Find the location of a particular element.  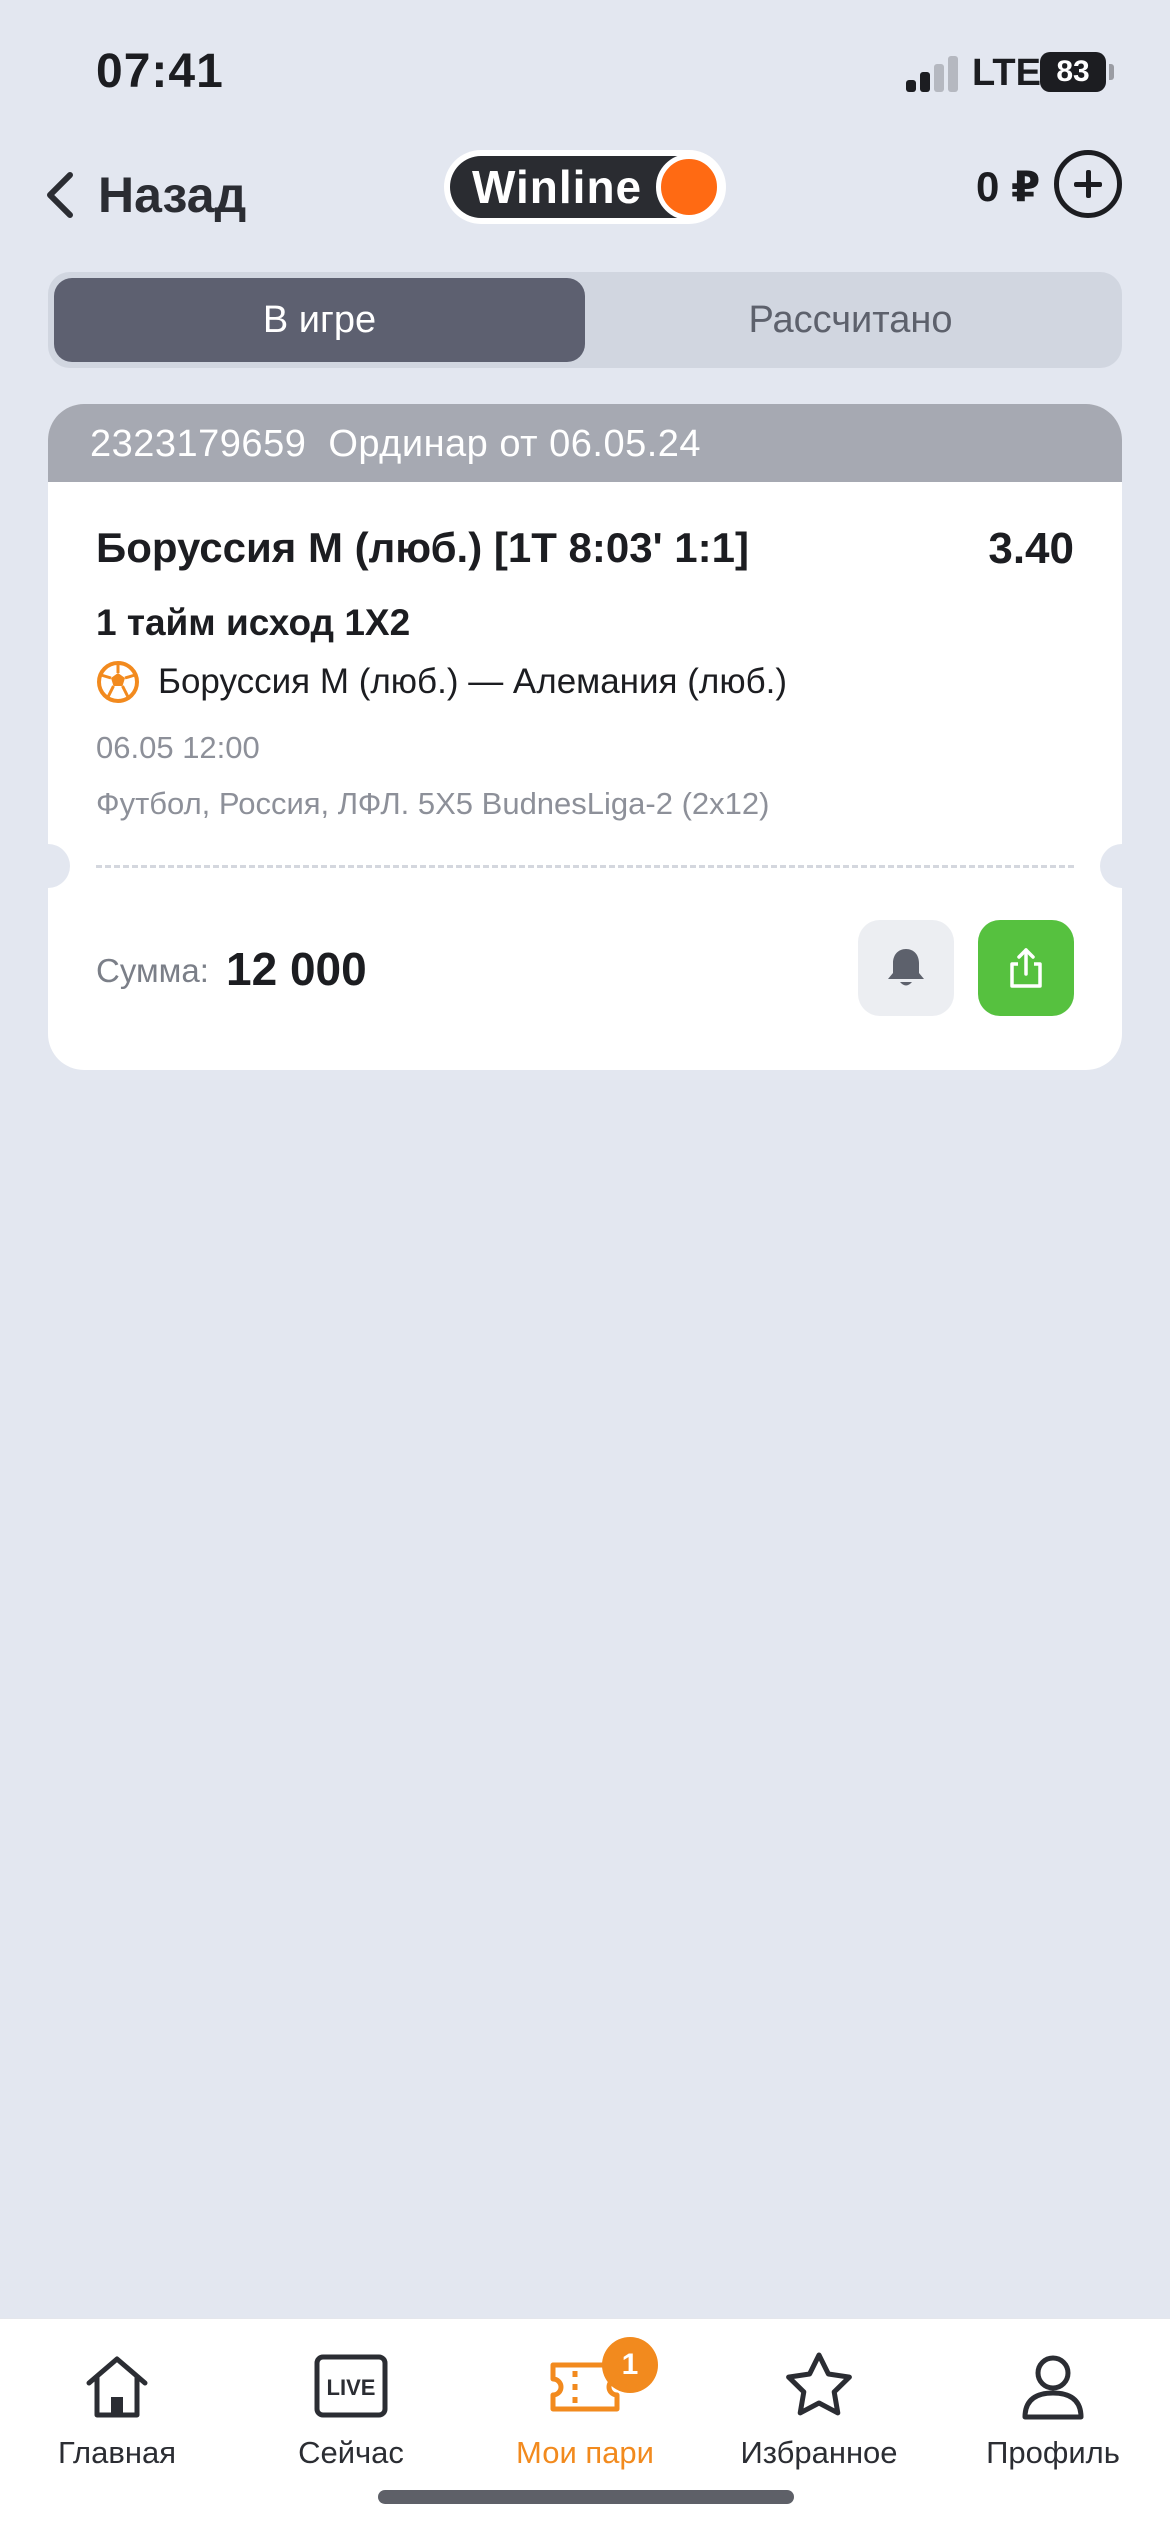

match-teams: Боруссия М (люб.) — Алемания (люб.) is located at coordinates (472, 681).